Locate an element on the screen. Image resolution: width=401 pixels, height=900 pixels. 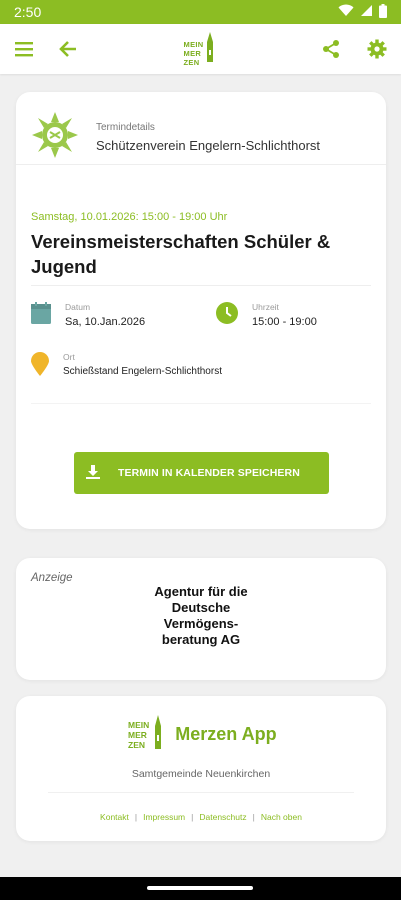
header-logo: MEIN MER ZEN is located at coordinates (199, 49).